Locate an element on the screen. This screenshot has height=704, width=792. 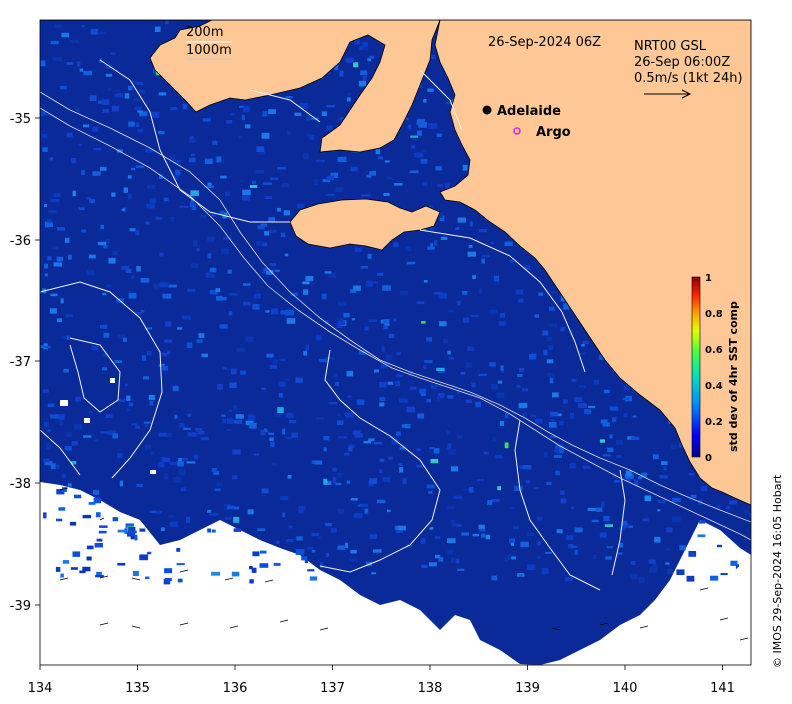
x-tick-label: 138 is located at coordinates (430, 688).